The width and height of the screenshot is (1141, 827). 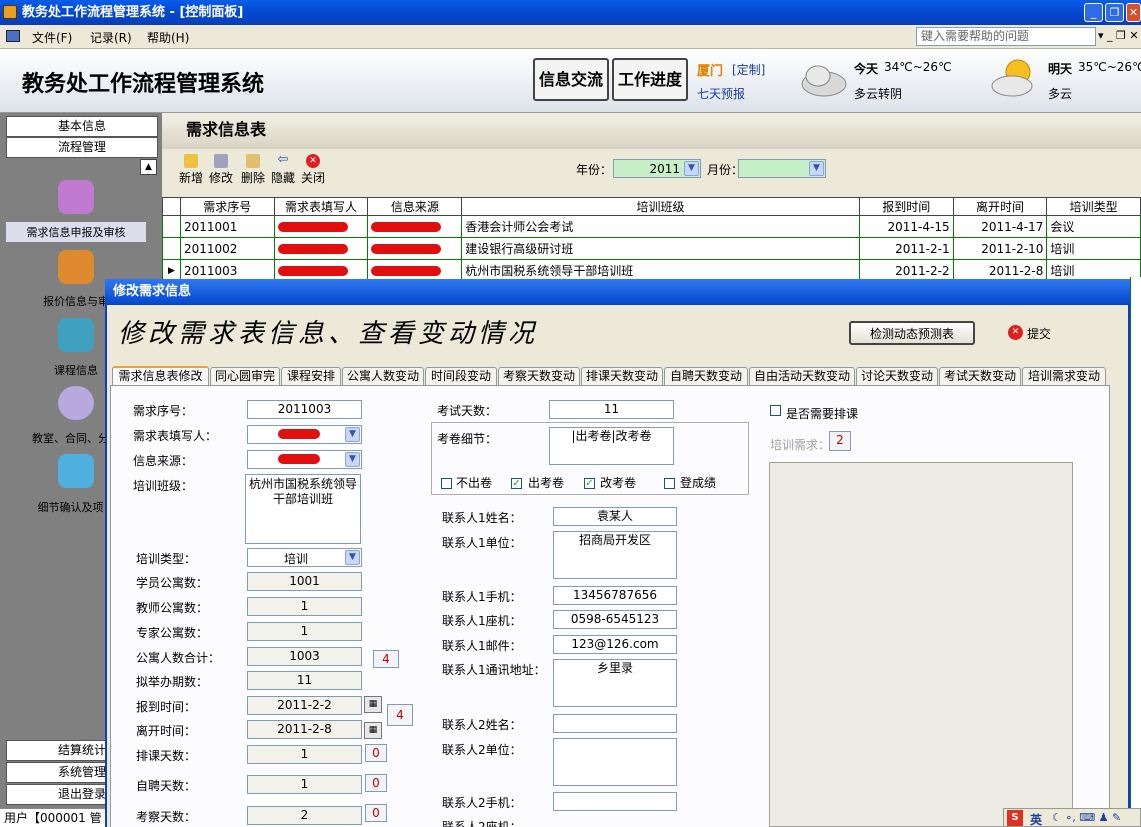 I want to click on hide-button: ⇦ 隐藏, so click(x=283, y=169).